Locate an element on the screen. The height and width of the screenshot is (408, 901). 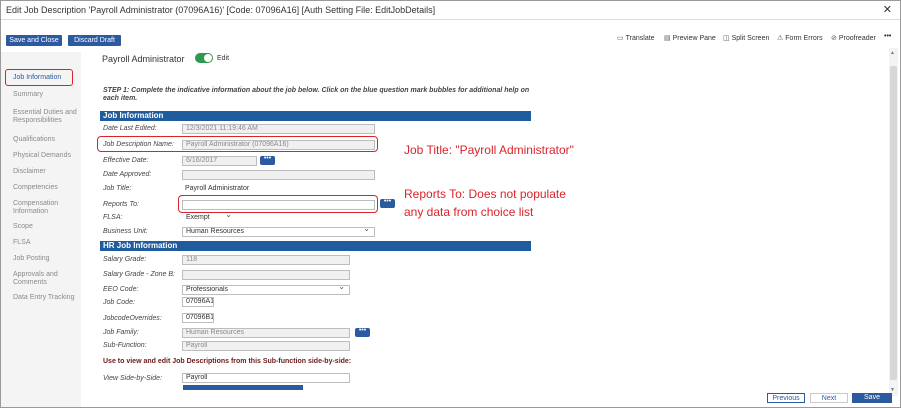
reports-to-lookup-button: ••• is located at coordinates (387, 203).